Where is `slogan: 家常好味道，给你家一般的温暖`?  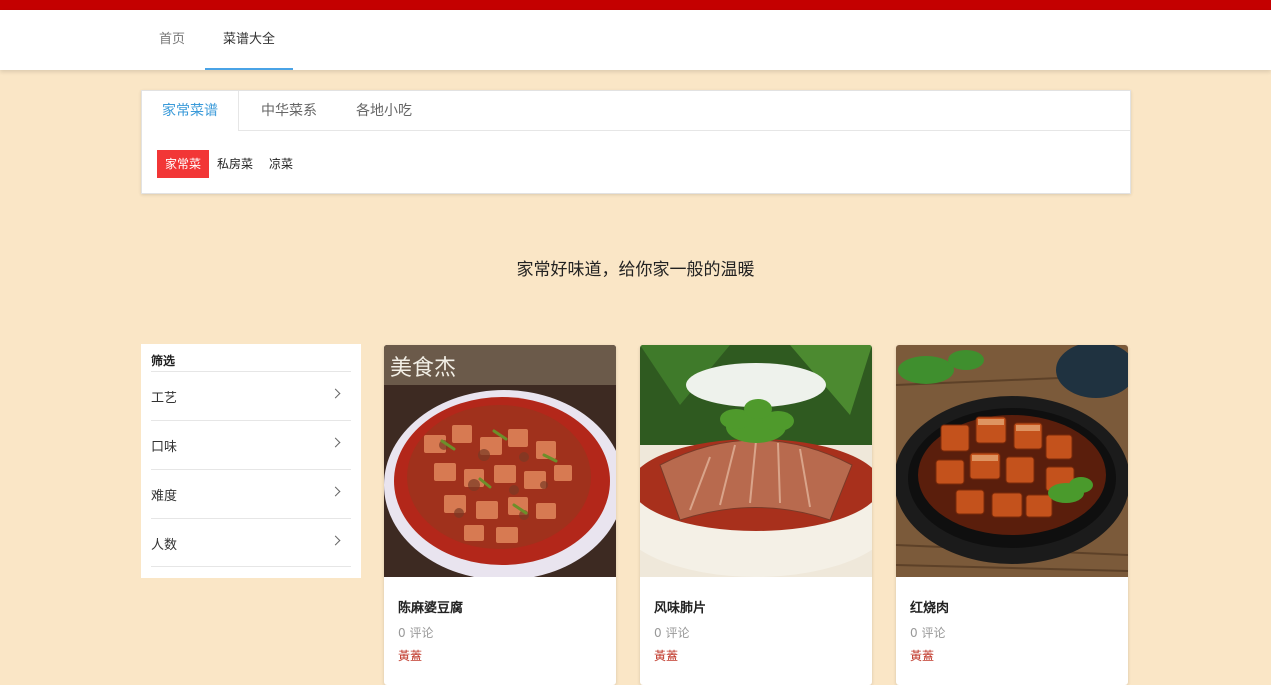 slogan: 家常好味道，给你家一般的温暖 is located at coordinates (635, 270).